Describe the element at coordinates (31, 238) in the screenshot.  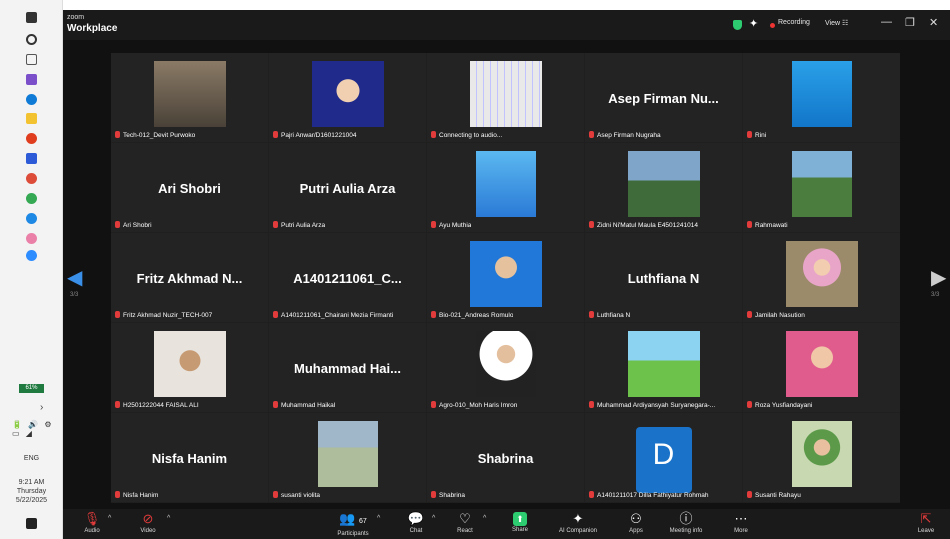
I see `photos-icon` at that location.